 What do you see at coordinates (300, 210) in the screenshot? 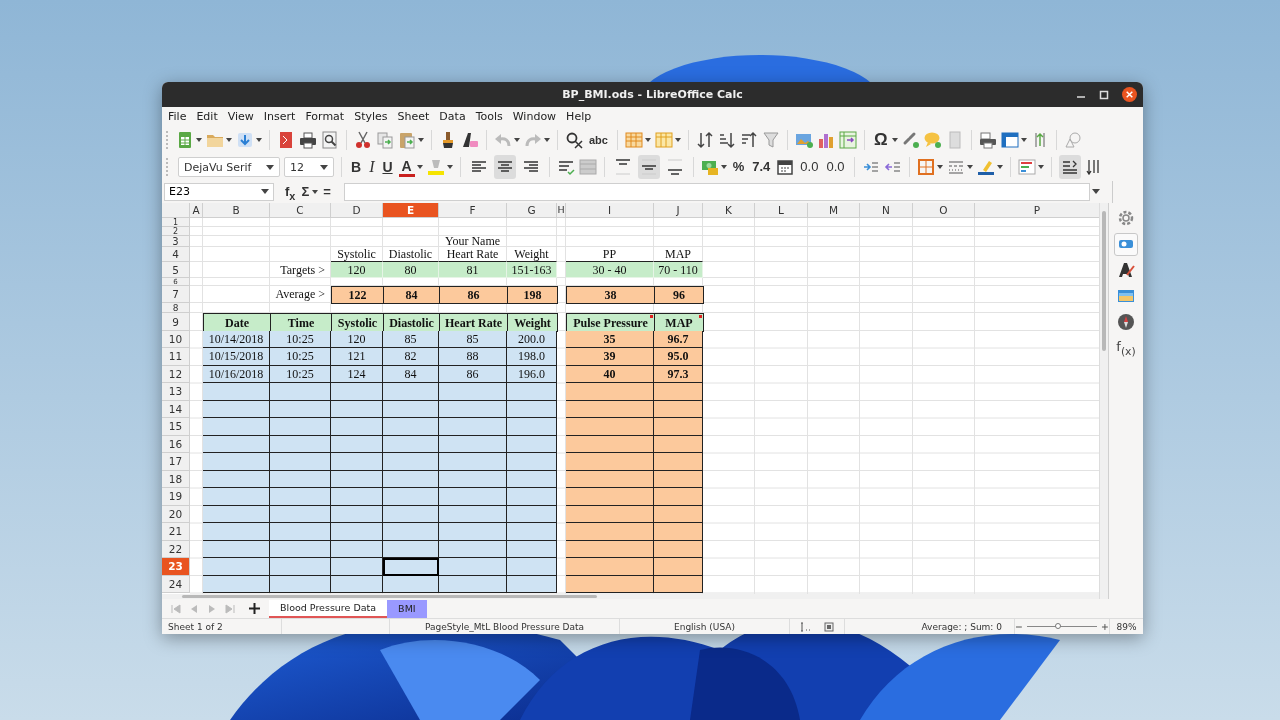
I see `column-header: C` at bounding box center [300, 210].